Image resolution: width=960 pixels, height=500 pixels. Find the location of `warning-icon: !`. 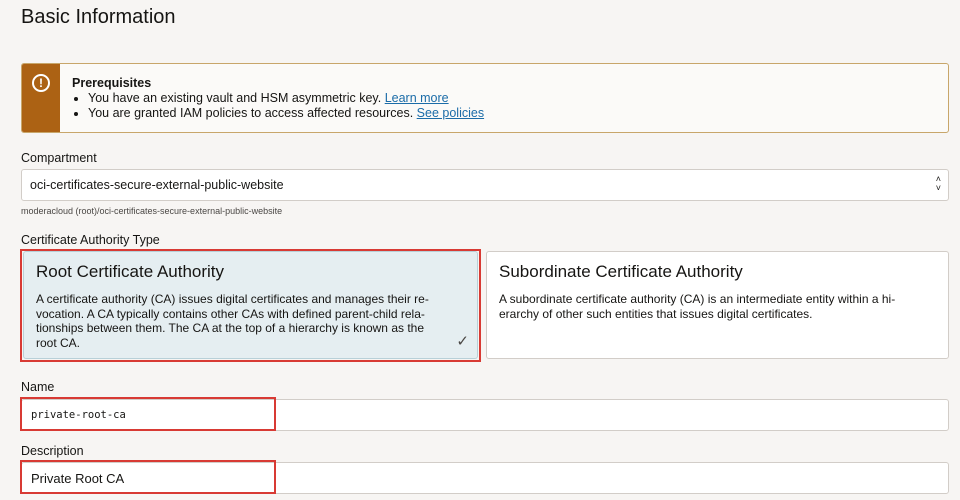

warning-icon: ! is located at coordinates (41, 83).